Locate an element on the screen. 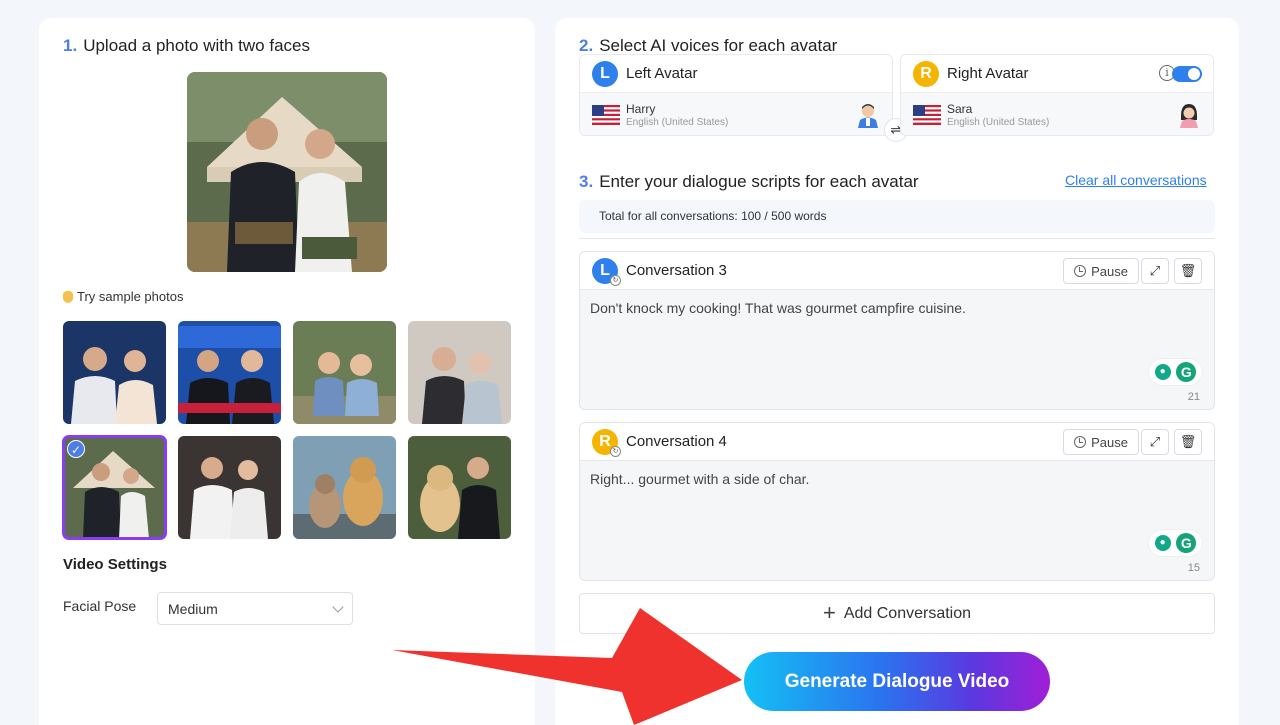 This screenshot has width=1280, height=725. right-voice-name: Sara is located at coordinates (960, 108).